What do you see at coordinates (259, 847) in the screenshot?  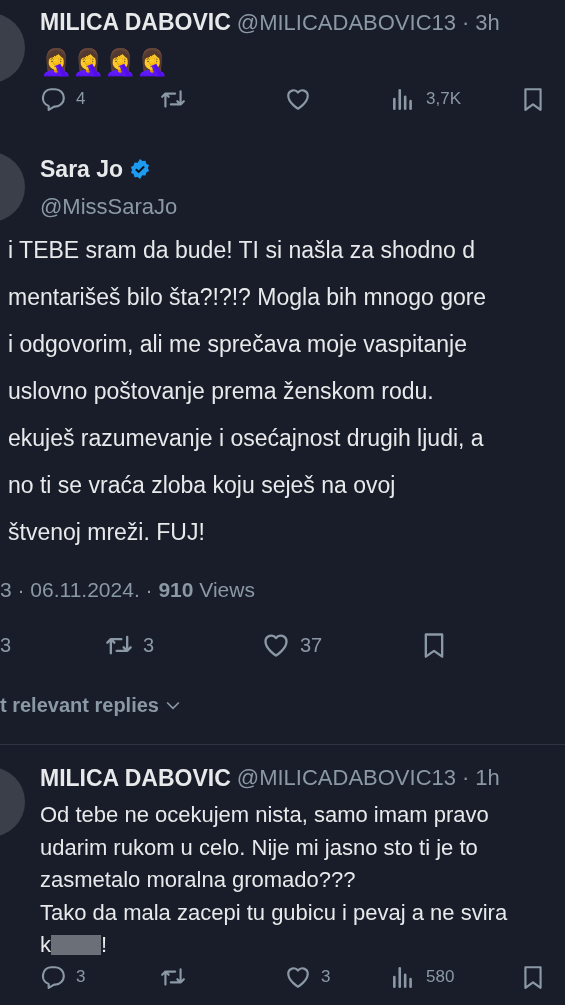 I see `reply-text-line: udarim rukom u celo. Nije mi jasno sto ti je to` at bounding box center [259, 847].